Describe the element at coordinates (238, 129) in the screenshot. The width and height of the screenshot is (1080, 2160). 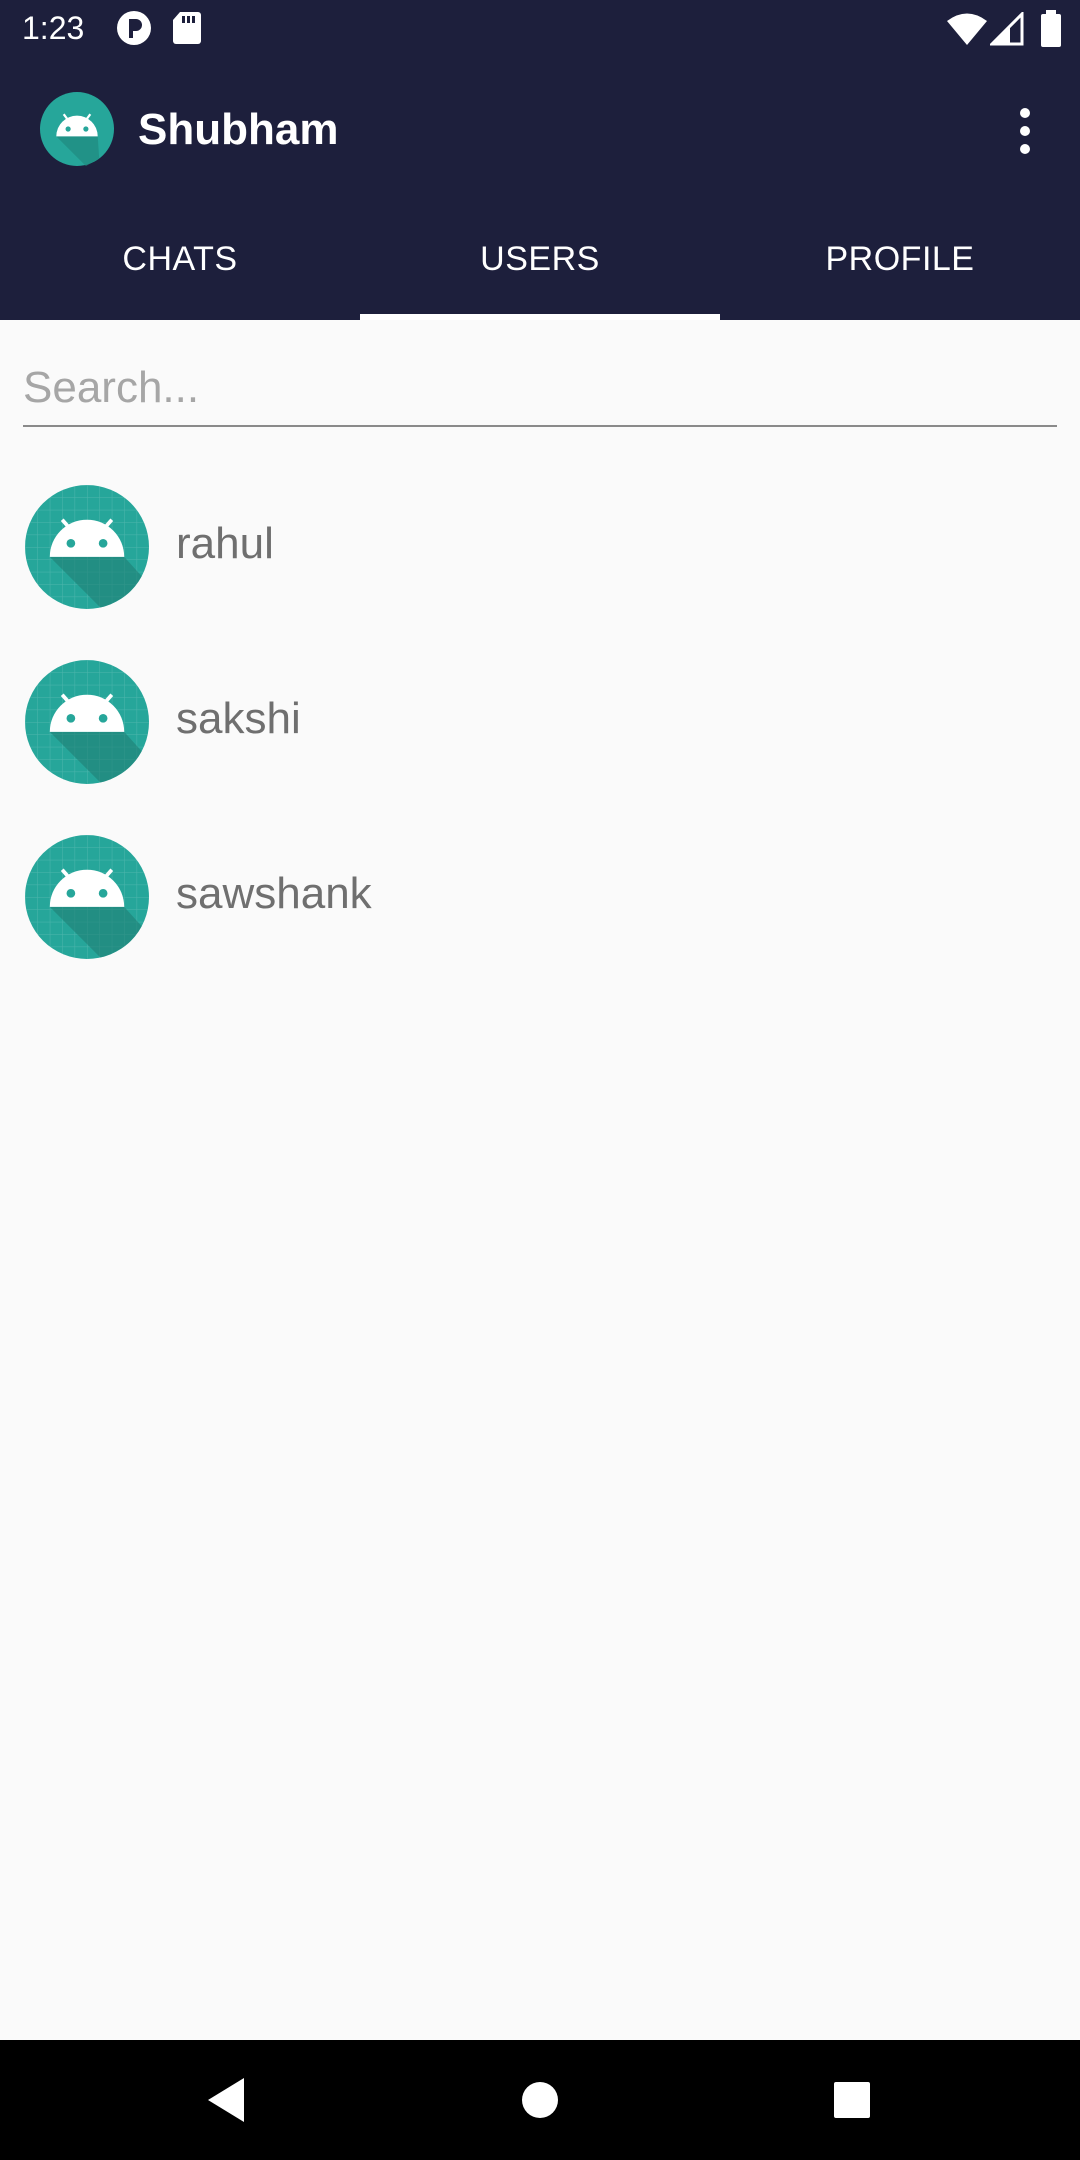
I see `toolbar-title: Shubham` at that location.